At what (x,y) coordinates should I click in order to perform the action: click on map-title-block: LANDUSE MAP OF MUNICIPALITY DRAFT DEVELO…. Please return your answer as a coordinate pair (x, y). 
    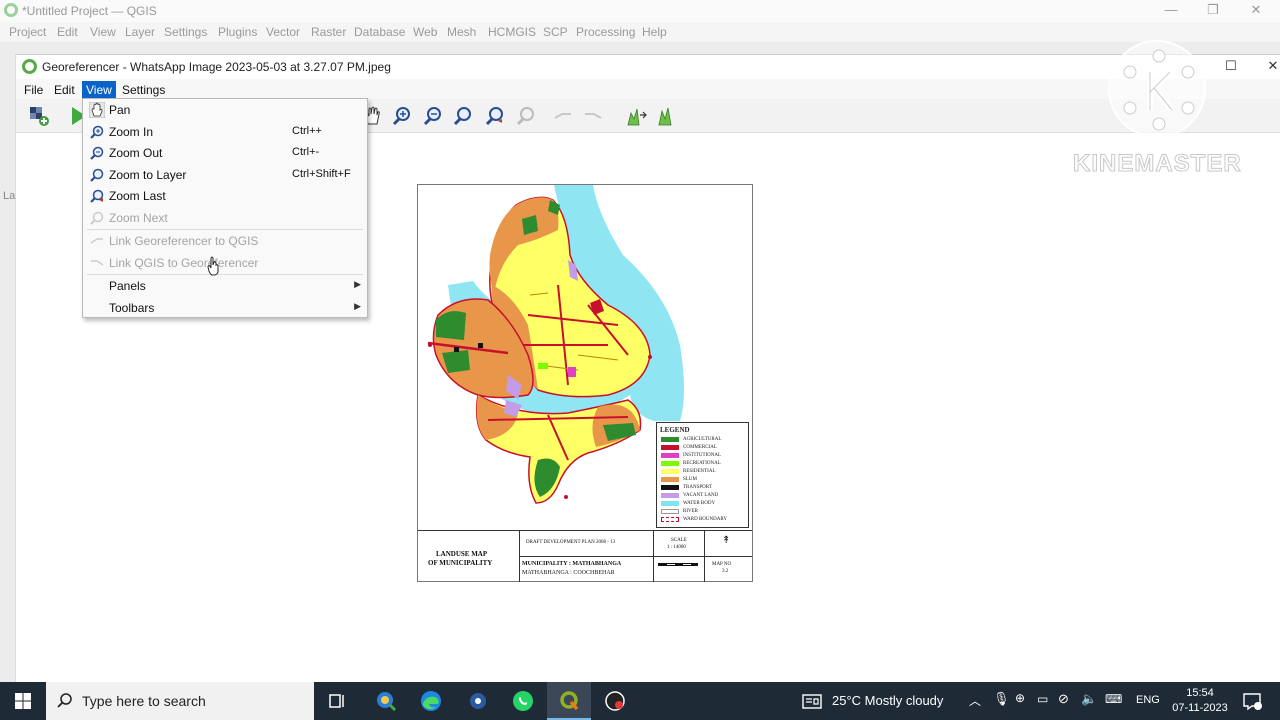
    Looking at the image, I should click on (585, 556).